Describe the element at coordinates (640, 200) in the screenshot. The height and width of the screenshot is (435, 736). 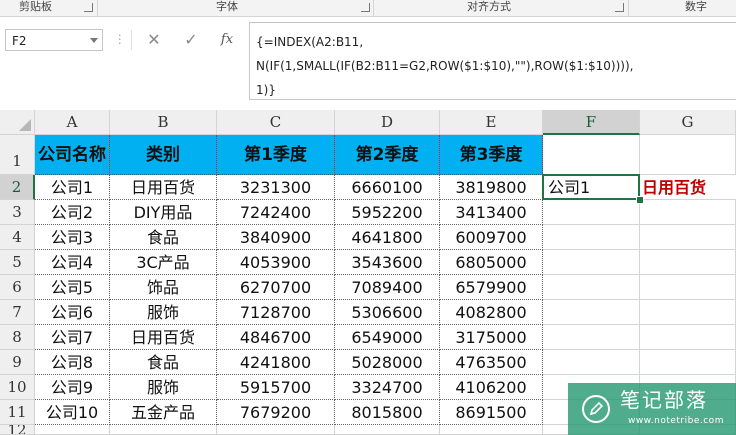
I see `fill-handle` at that location.